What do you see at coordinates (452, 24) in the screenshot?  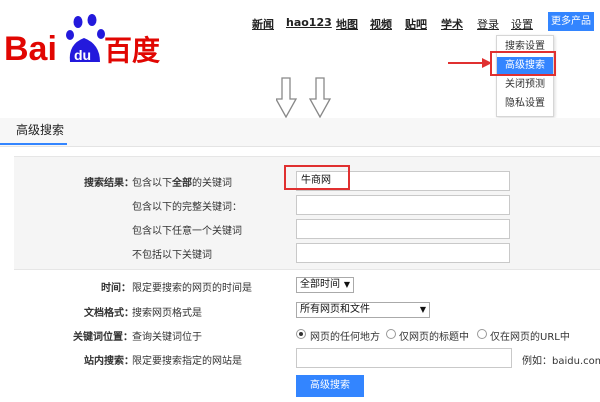 I see `nav-xueshu: 学术` at bounding box center [452, 24].